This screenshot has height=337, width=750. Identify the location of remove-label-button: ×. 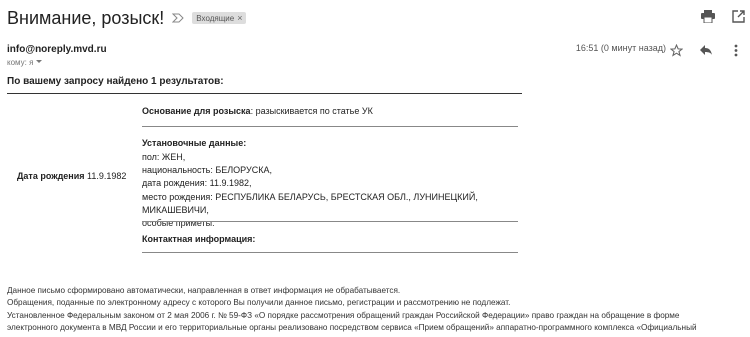
(239, 18).